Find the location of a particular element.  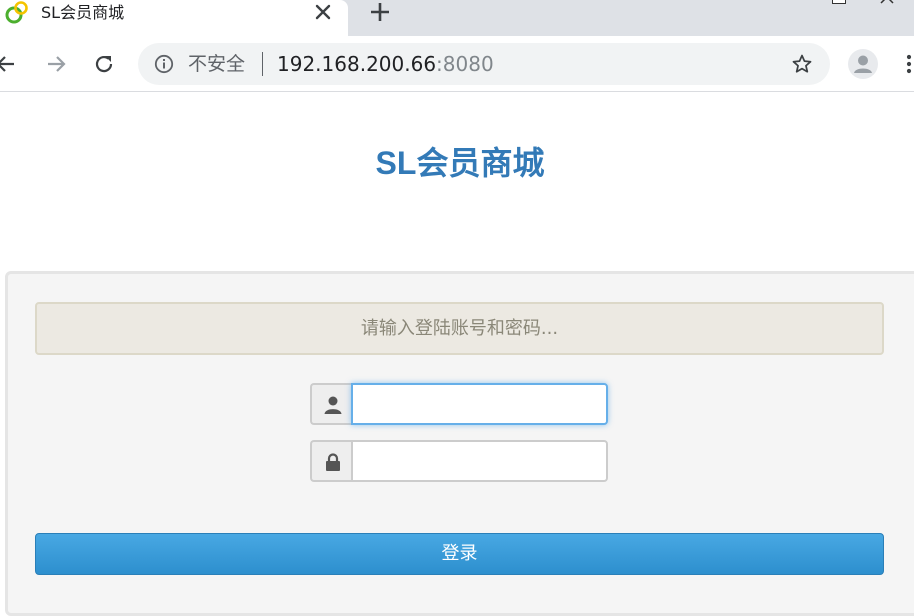

password-input is located at coordinates (479, 461).